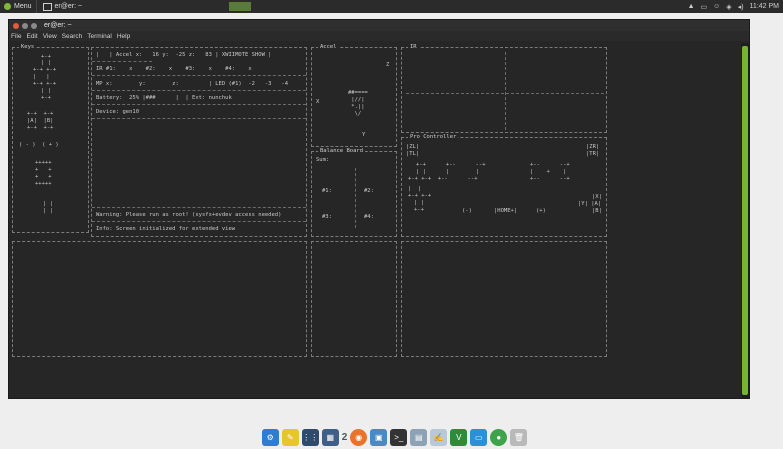  What do you see at coordinates (691, 6) in the screenshot?
I see `notification-icon: ▲` at bounding box center [691, 6].